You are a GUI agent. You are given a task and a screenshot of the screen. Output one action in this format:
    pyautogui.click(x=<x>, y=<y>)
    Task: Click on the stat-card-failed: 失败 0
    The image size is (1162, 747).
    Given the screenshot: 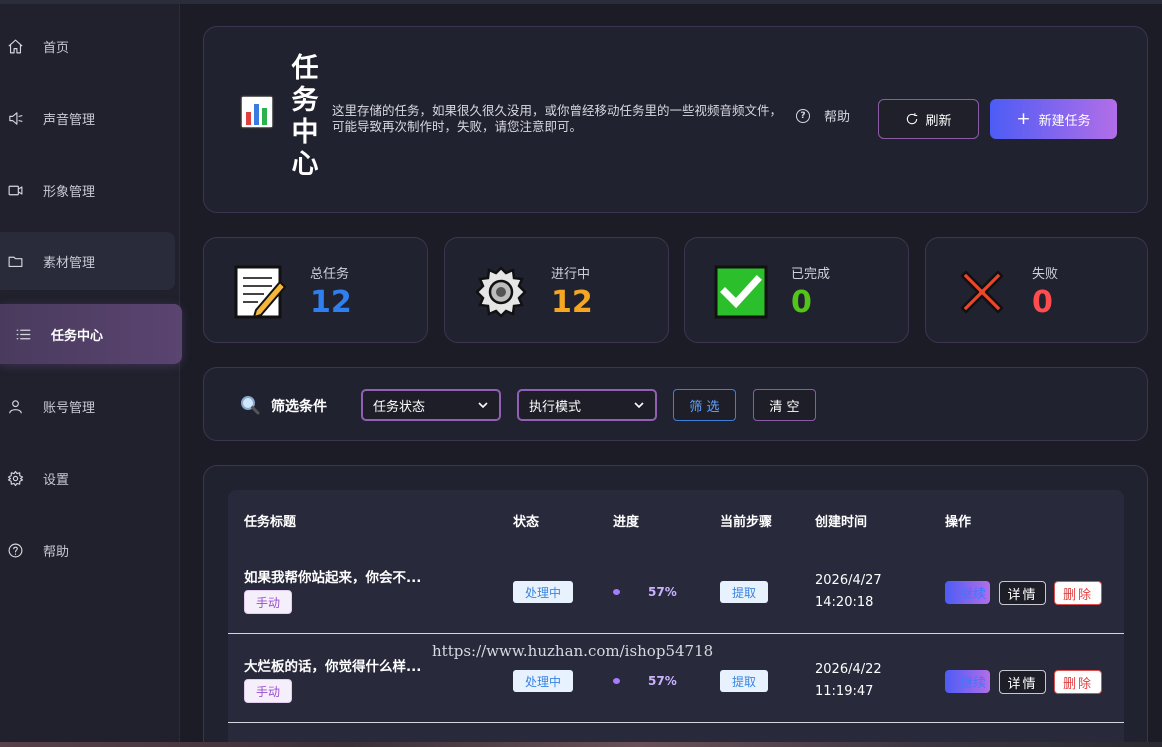 What is the action you would take?
    pyautogui.click(x=1036, y=290)
    